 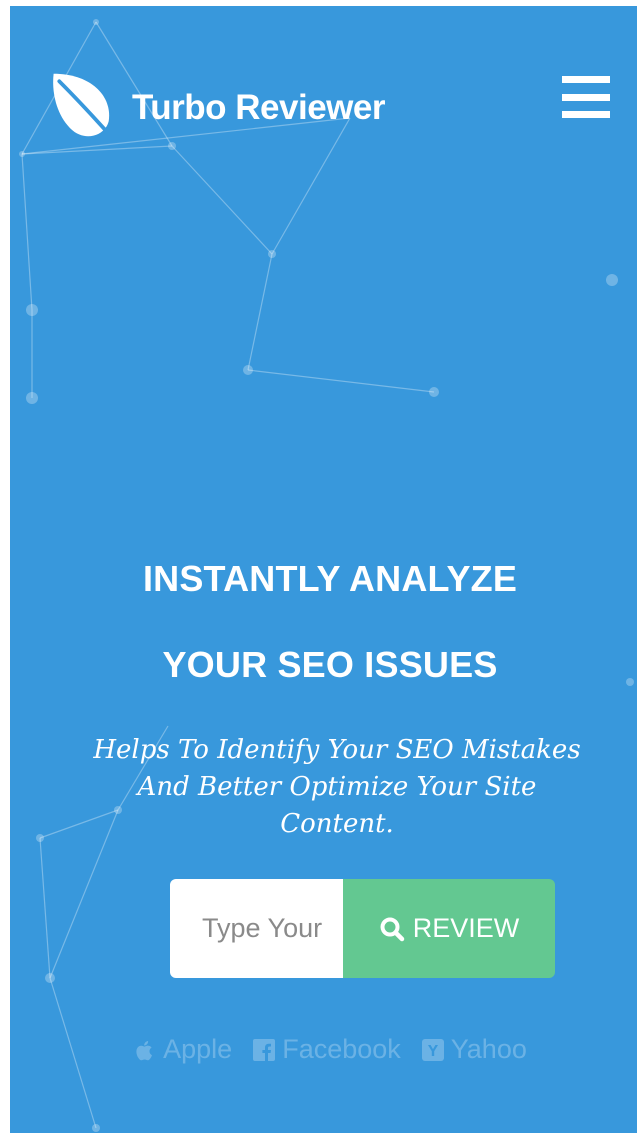 I want to click on yahoo-icon, so click(x=432, y=1049).